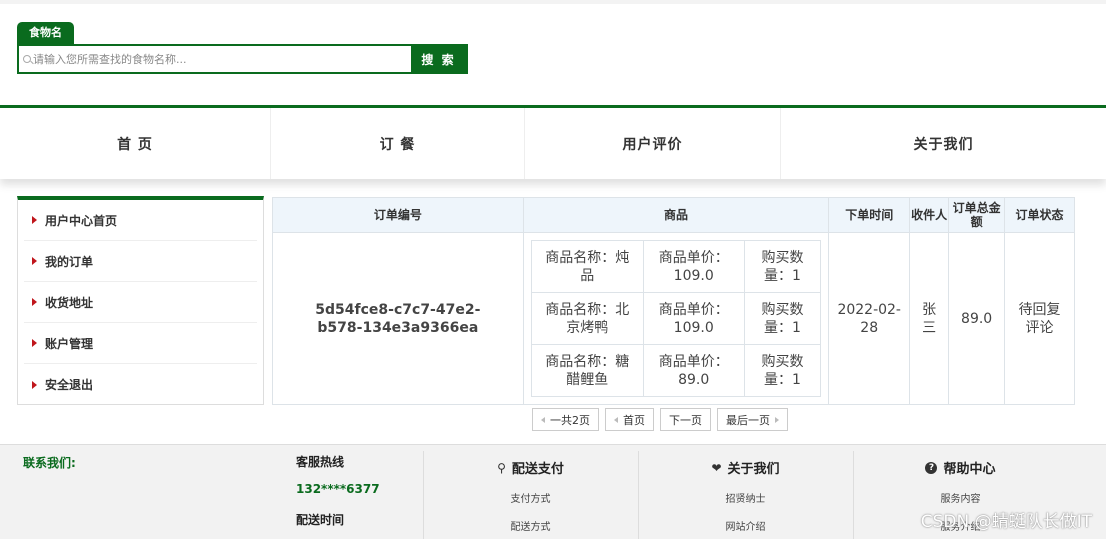  I want to click on footer-link-delivery: 配送方式, so click(530, 525).